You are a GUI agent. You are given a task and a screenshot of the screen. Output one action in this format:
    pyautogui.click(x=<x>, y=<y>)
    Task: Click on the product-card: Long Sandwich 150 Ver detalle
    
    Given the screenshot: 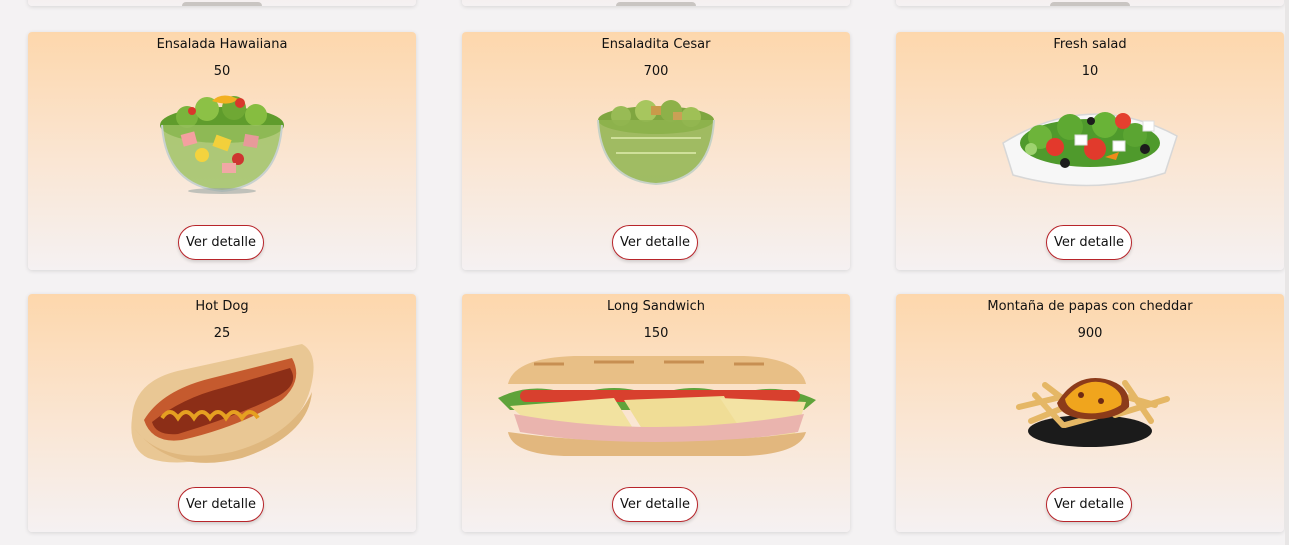 What is the action you would take?
    pyautogui.click(x=656, y=413)
    